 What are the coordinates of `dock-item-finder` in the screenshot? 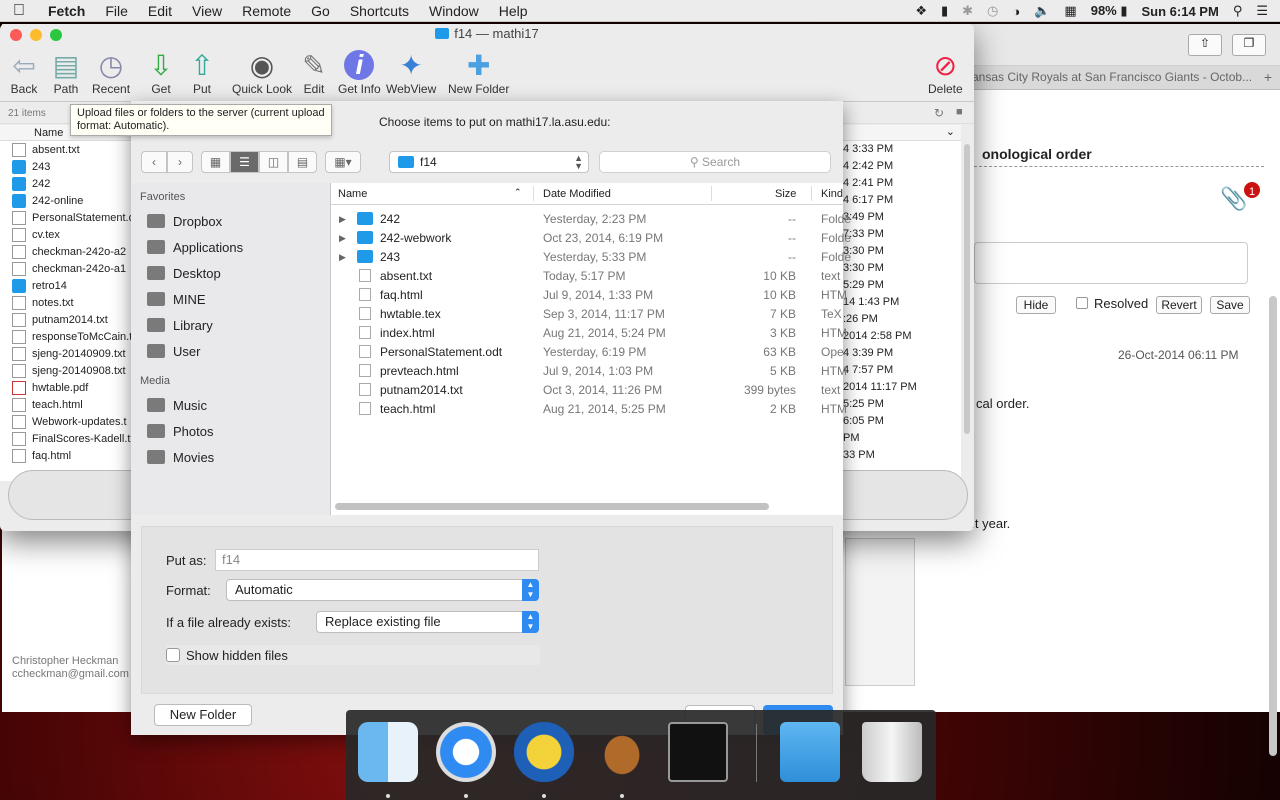 It's located at (388, 752).